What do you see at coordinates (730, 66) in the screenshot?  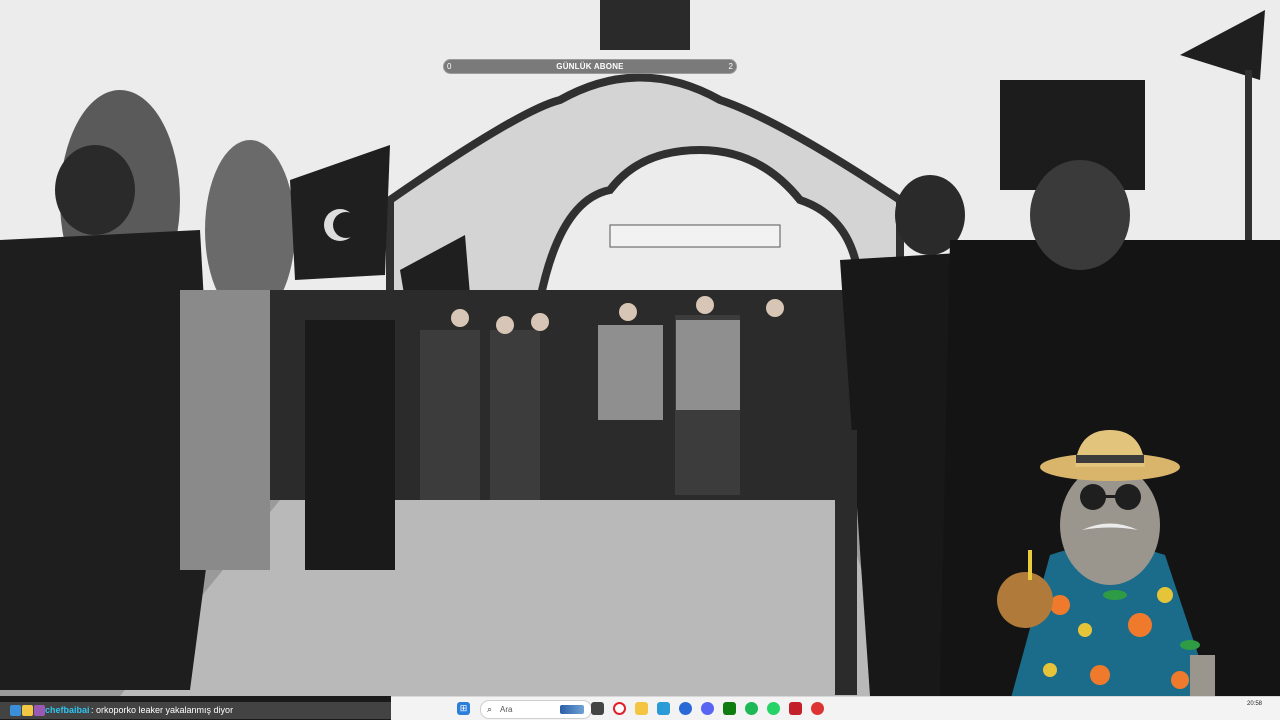 I see `goal-max-label: 2` at bounding box center [730, 66].